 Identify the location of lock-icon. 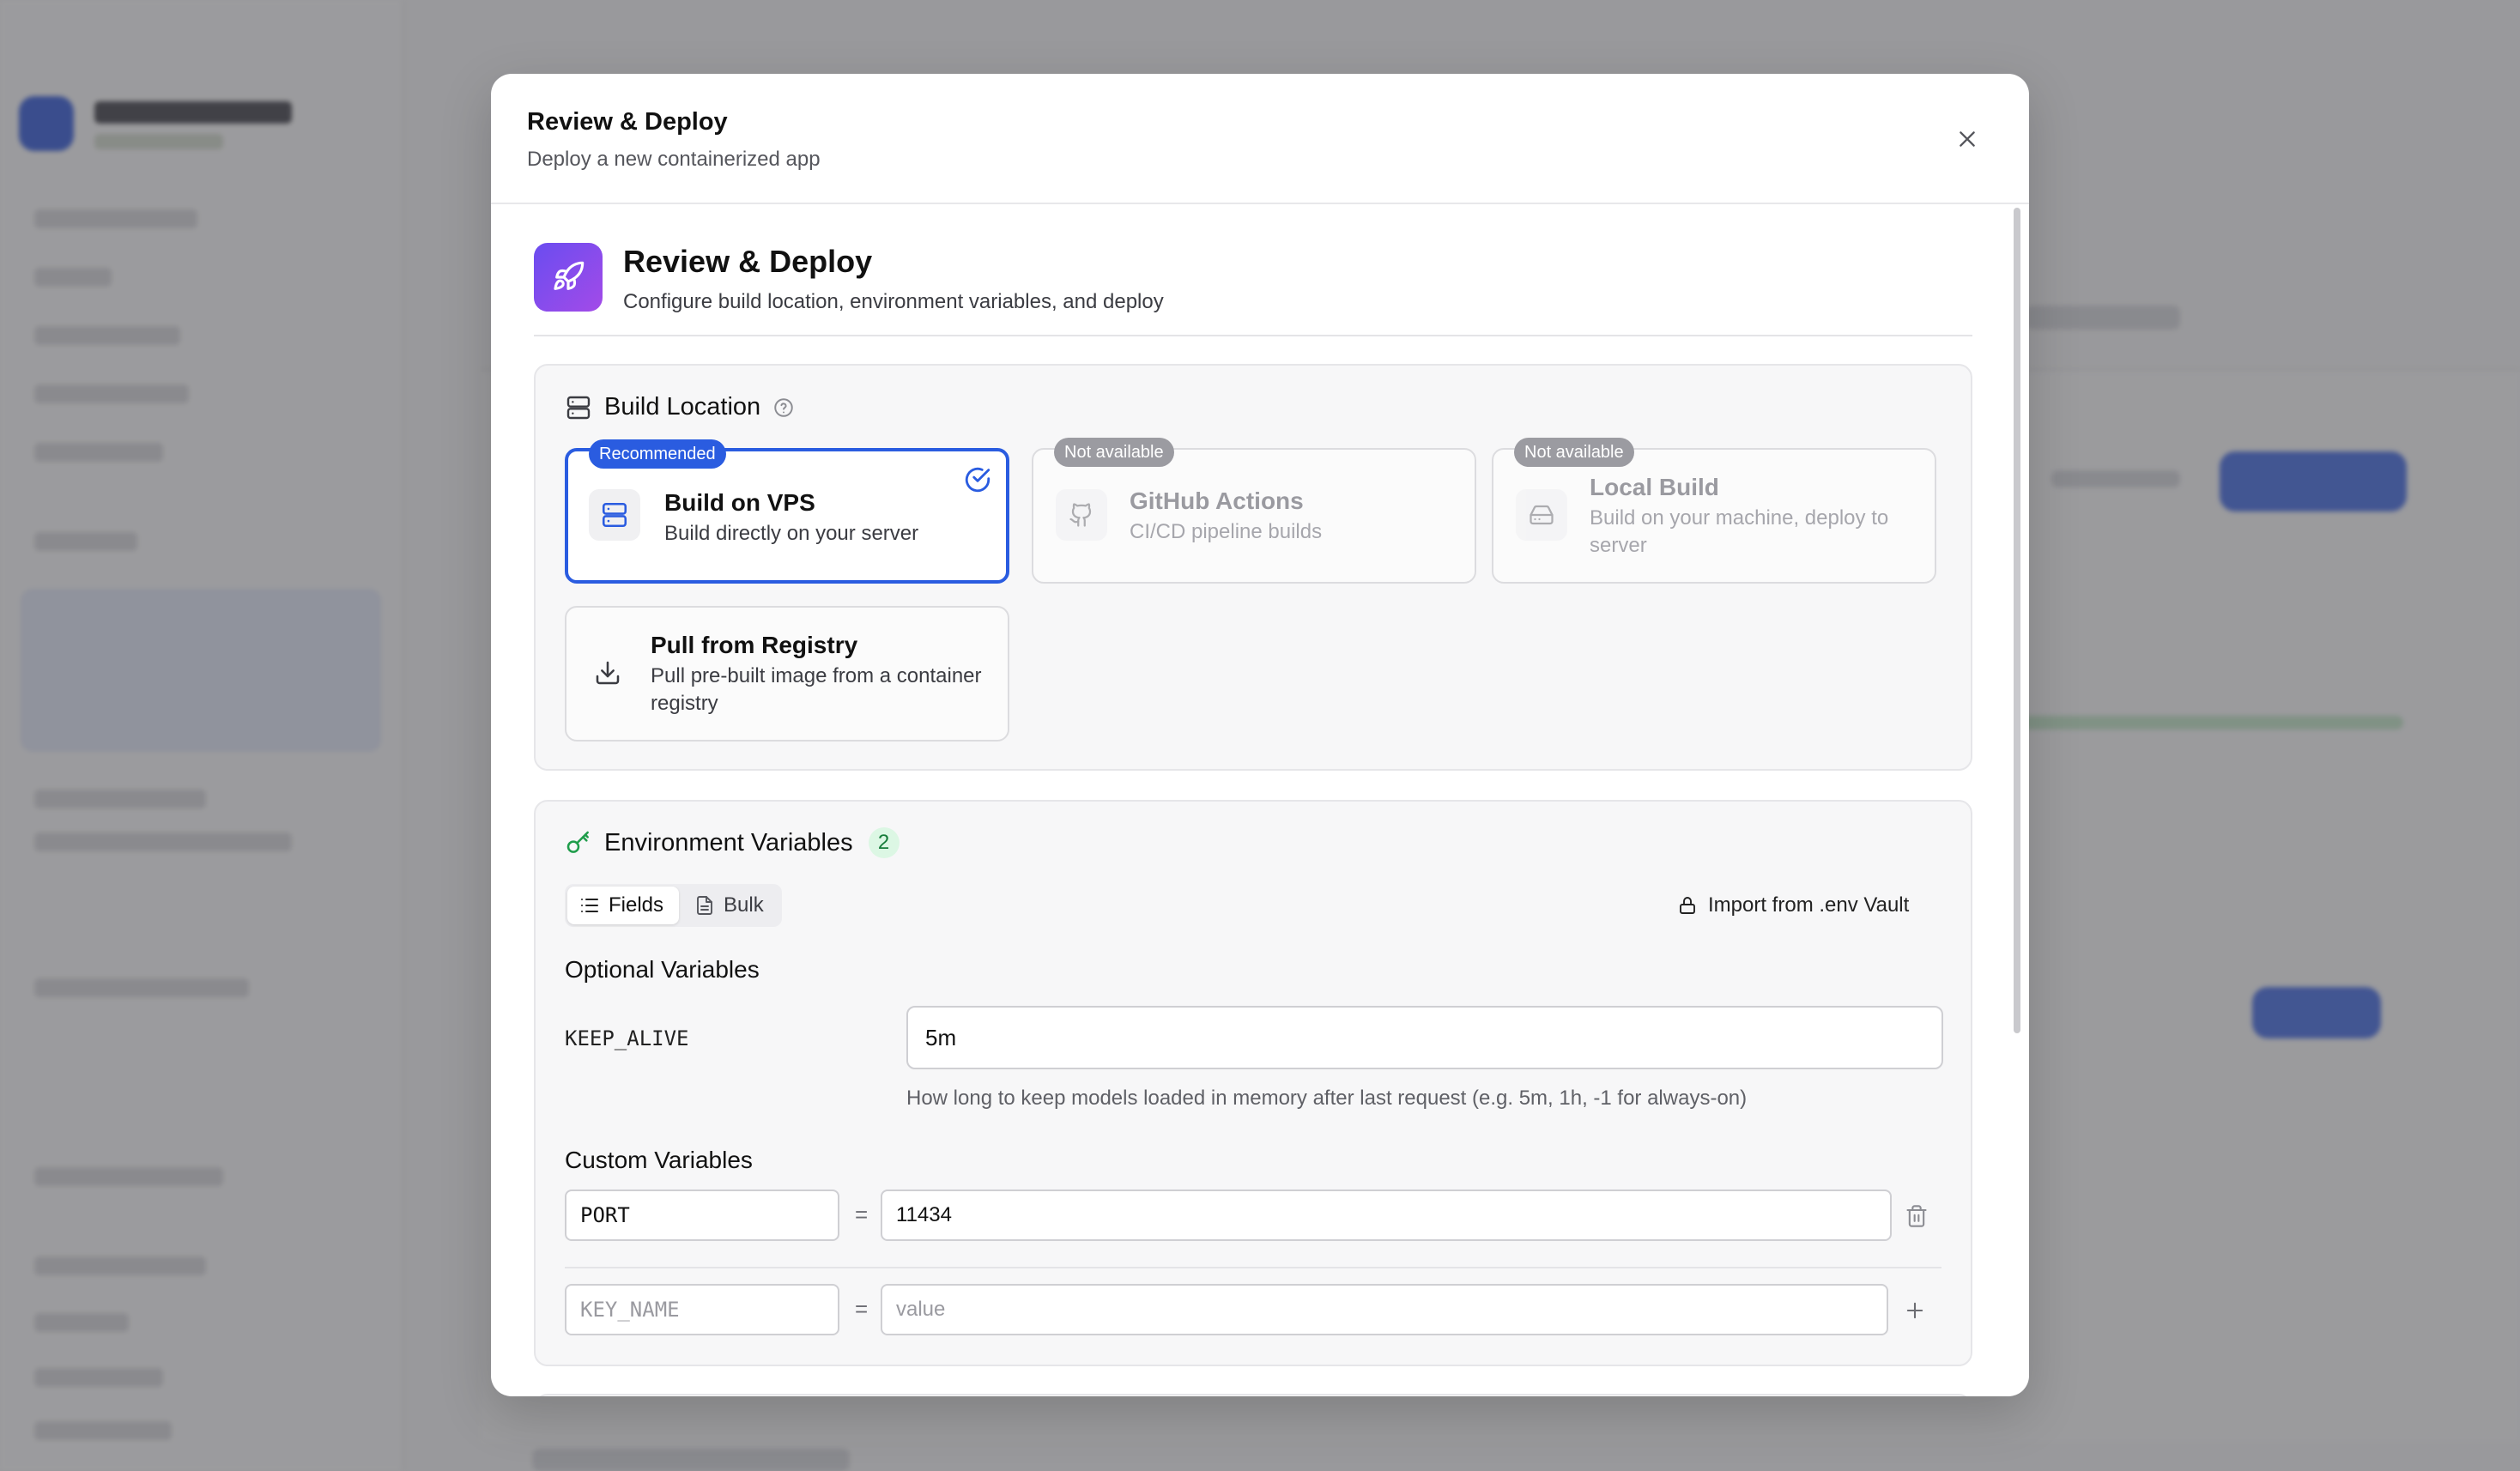
(1688, 905).